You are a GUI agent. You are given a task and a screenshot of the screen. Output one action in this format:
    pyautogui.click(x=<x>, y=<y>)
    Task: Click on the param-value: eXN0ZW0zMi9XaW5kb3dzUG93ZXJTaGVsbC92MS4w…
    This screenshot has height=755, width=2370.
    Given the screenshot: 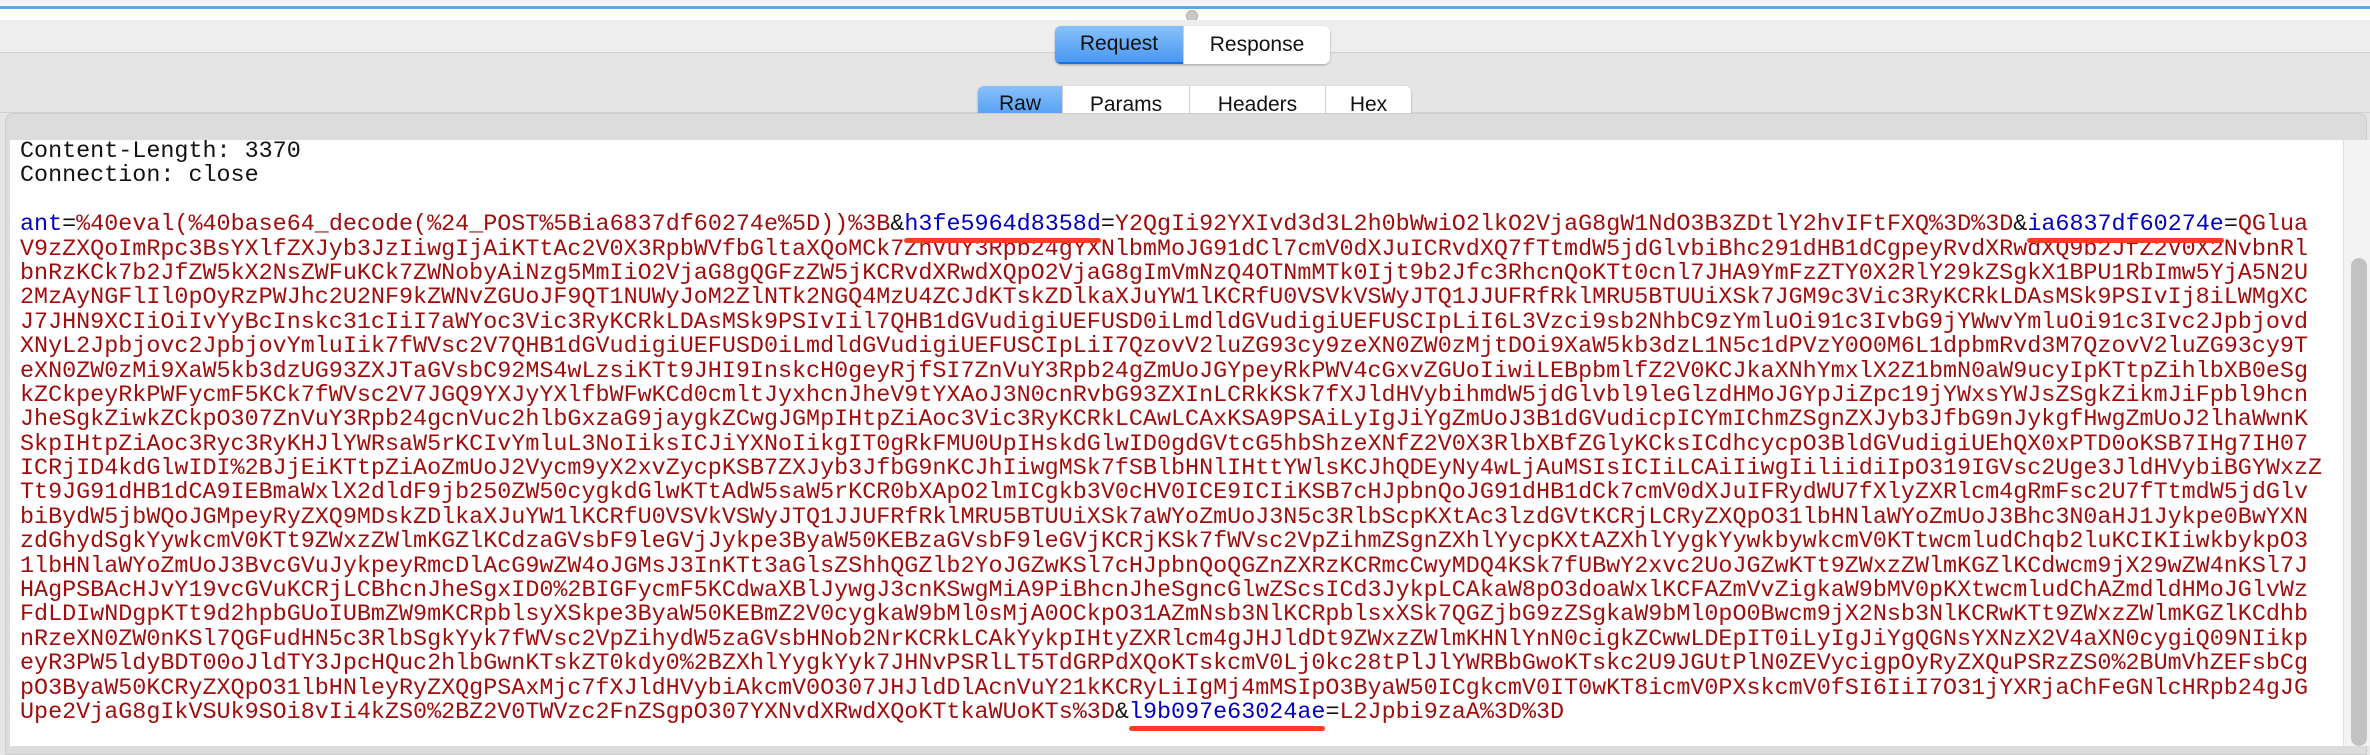 What is the action you would take?
    pyautogui.click(x=1164, y=371)
    